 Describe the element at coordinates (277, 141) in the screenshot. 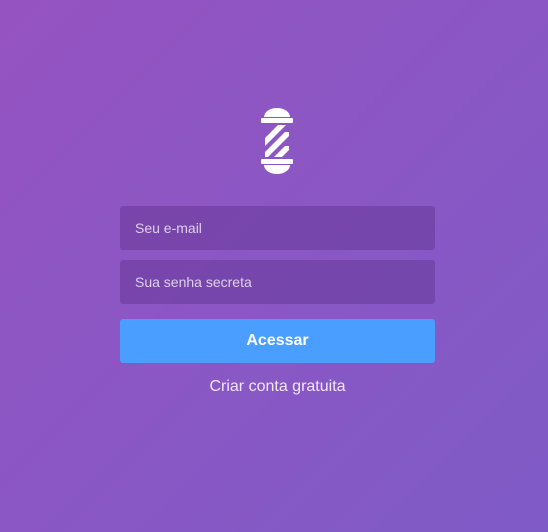

I see `barber-pole-icon` at that location.